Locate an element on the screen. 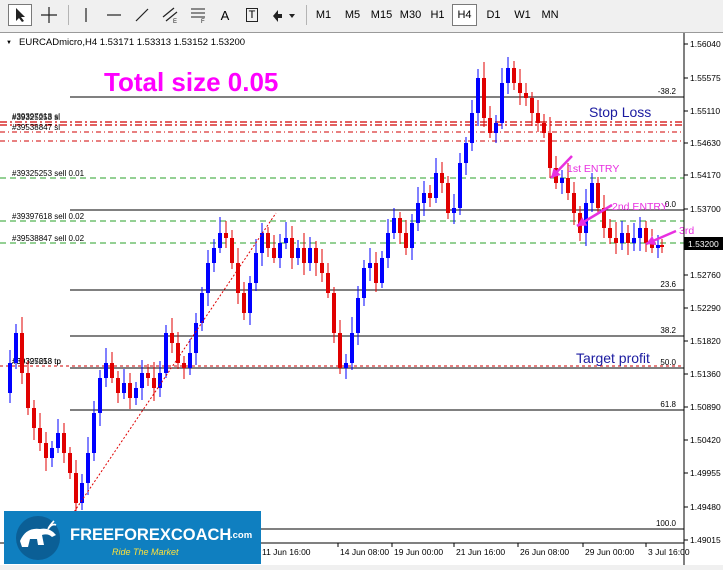 The width and height of the screenshot is (723, 570). fib-level-label: 38.2 is located at coordinates (668, 330).